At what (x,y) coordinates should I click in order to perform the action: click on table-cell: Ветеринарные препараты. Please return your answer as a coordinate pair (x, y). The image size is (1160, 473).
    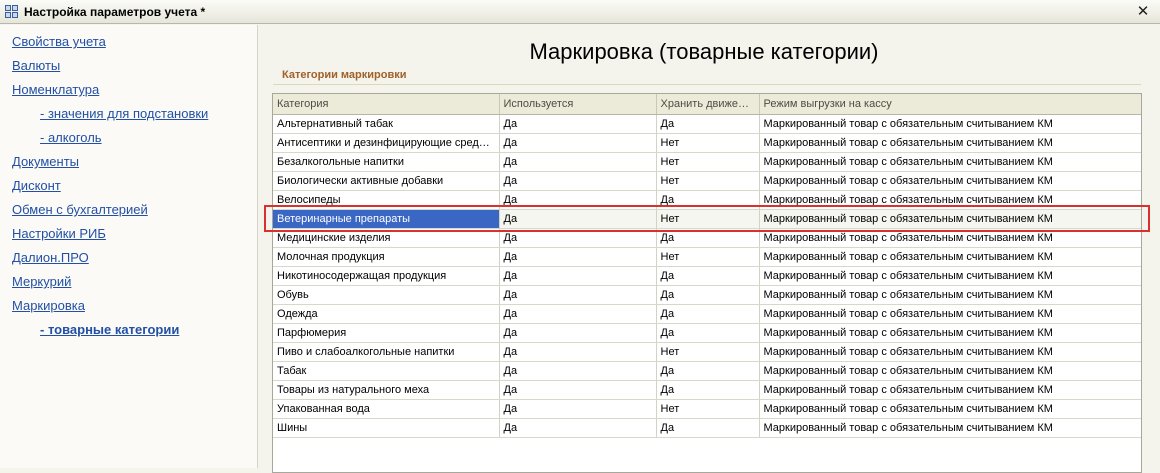
    Looking at the image, I should click on (386, 219).